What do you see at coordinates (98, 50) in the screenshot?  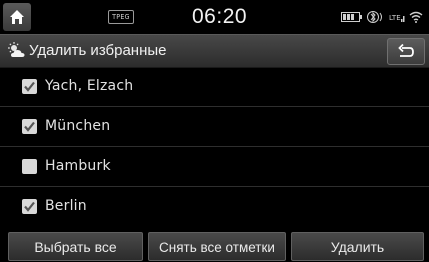 I see `page-title: Удалить избранные` at bounding box center [98, 50].